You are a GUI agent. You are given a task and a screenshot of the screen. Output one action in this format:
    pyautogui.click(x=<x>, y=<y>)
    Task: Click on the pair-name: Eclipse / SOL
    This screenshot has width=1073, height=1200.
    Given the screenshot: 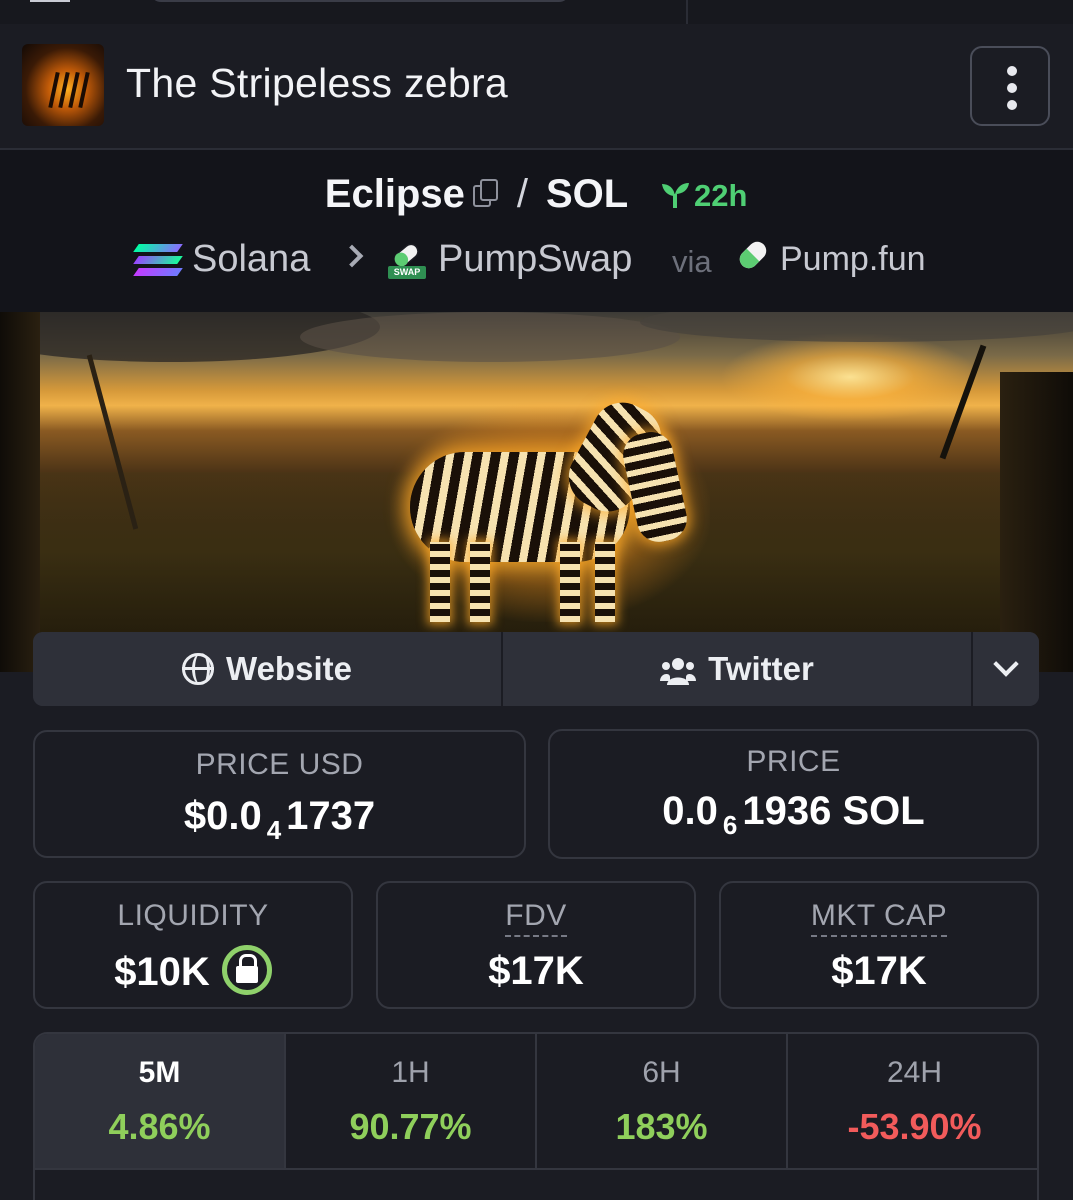 What is the action you would take?
    pyautogui.click(x=536, y=194)
    